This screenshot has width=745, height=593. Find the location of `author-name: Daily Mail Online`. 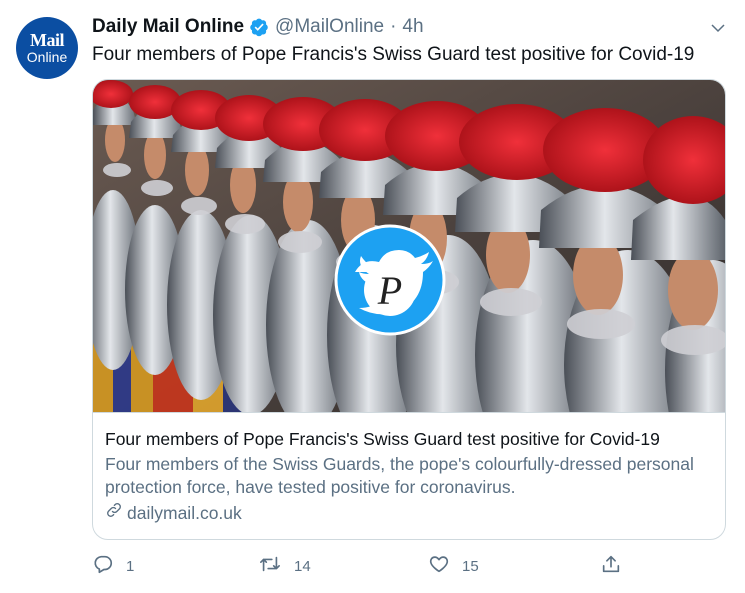

author-name: Daily Mail Online is located at coordinates (168, 27).